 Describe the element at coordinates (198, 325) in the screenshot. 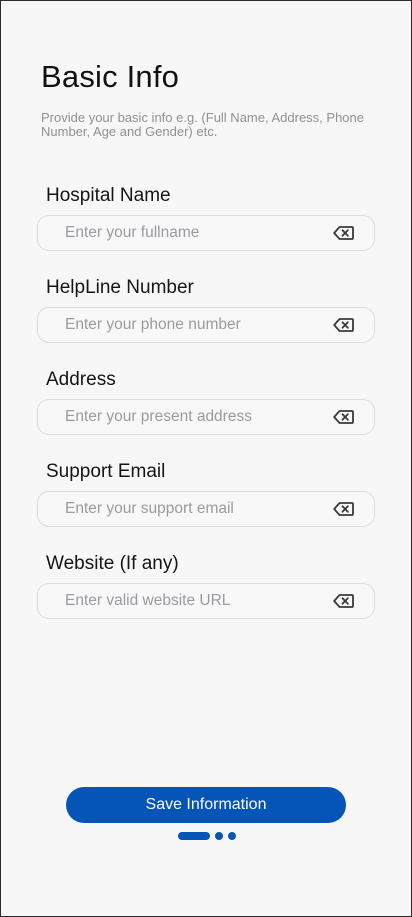

I see `helpline-number-input` at that location.